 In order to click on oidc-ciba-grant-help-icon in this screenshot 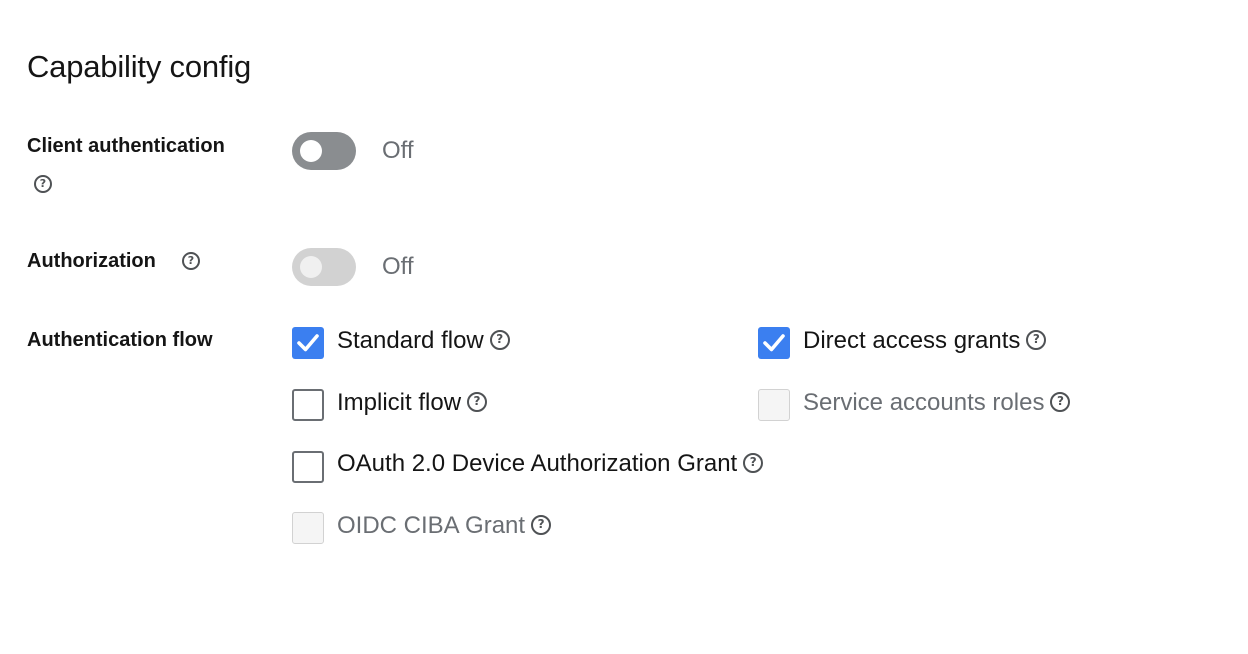, I will do `click(541, 524)`.